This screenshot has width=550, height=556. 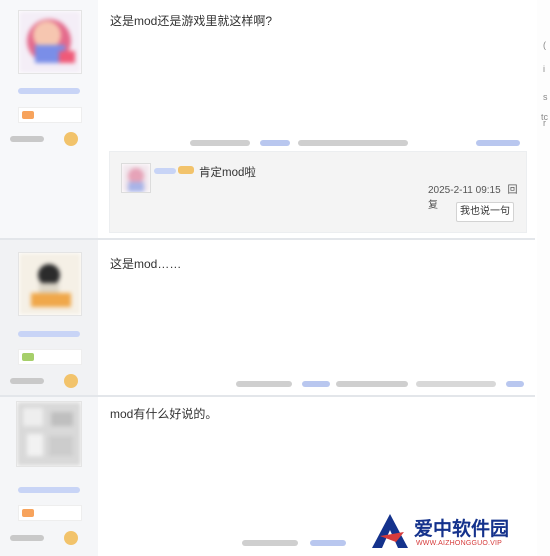 I want to click on watermark: 爱中软件园 WWW.AIZHONGGUO.VIP, so click(x=457, y=532).